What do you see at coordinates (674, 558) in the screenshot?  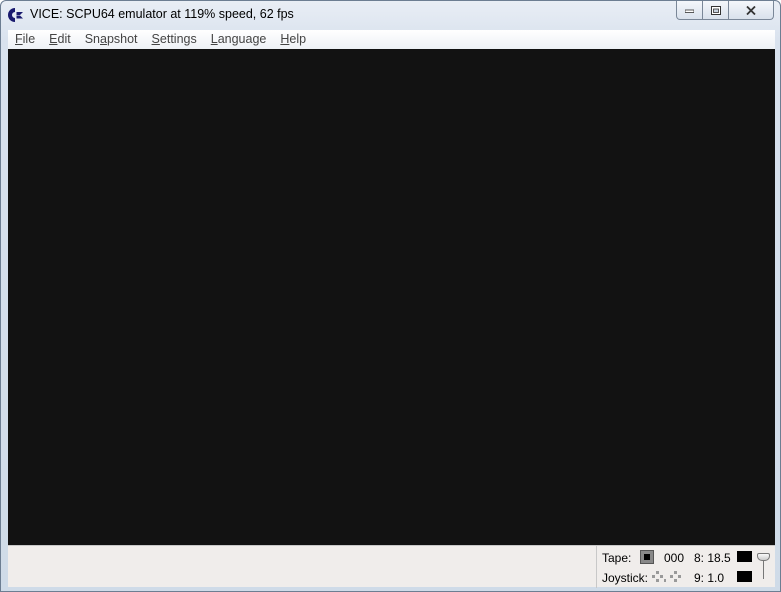 I see `tape-counter: 000` at bounding box center [674, 558].